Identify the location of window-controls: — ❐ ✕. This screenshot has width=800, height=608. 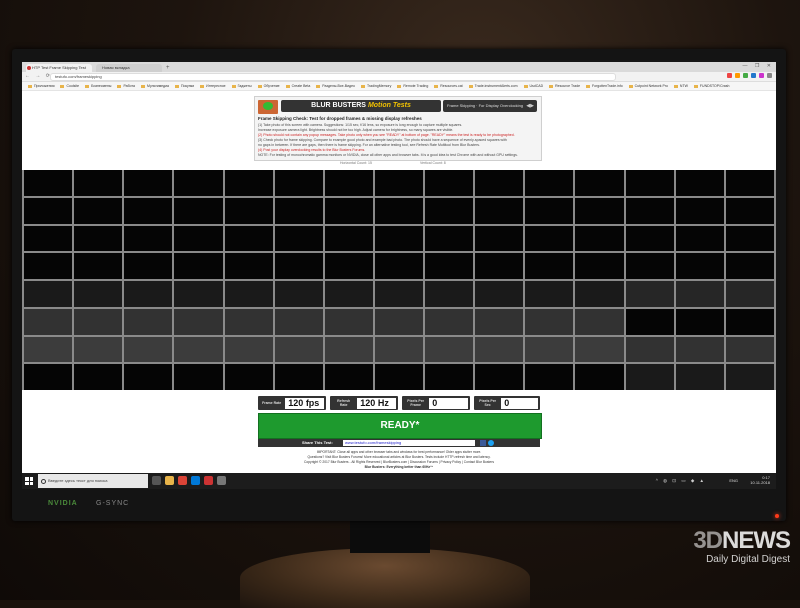
(758, 66).